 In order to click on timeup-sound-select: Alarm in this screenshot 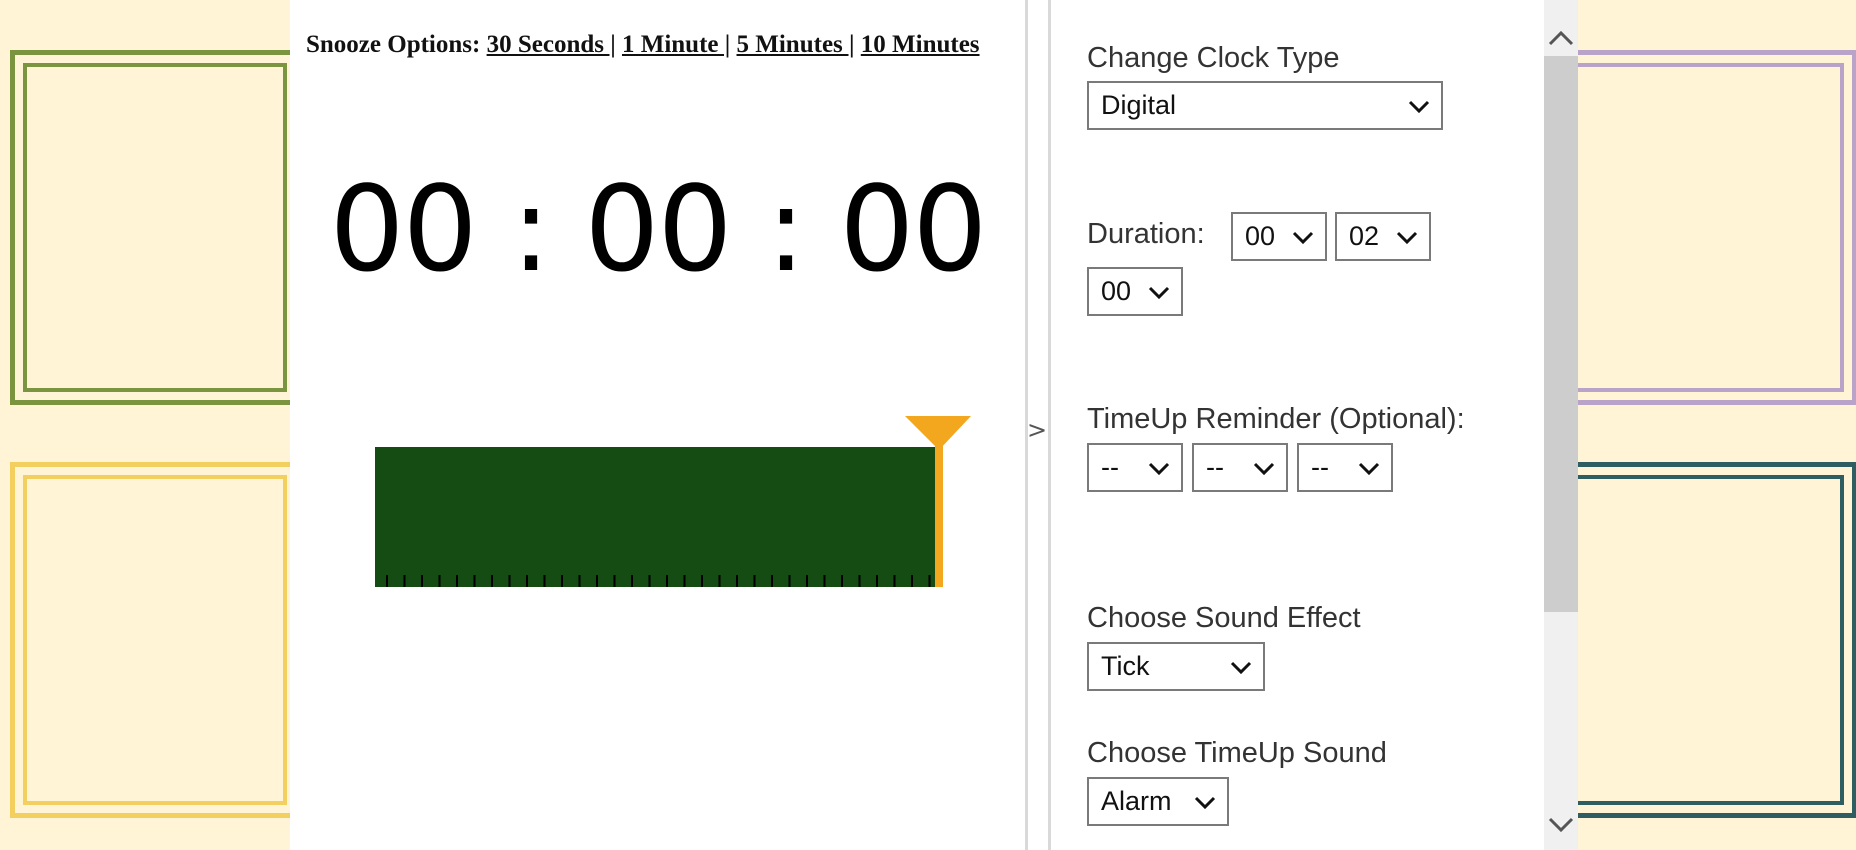, I will do `click(1158, 801)`.